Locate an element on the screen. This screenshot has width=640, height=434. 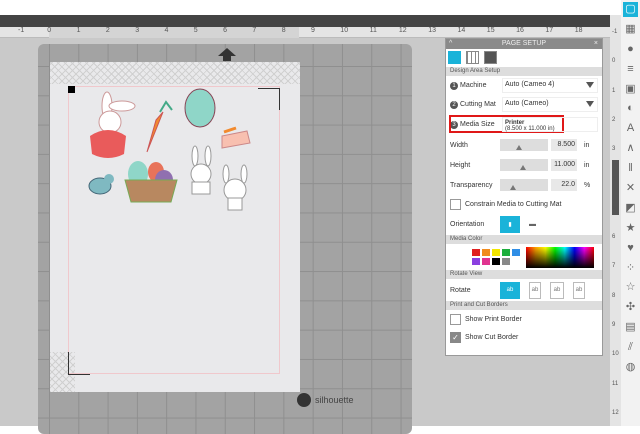
rotate-label: Rotate is located at coordinates (460, 290).